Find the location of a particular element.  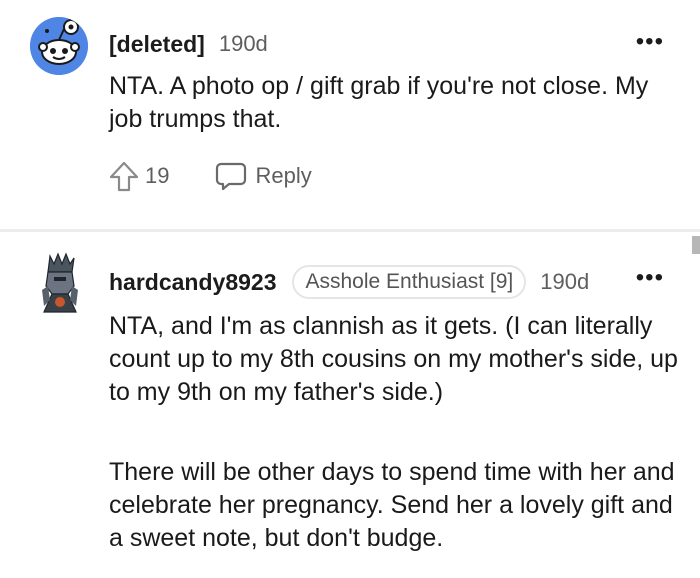

user-flair-badge: Asshole Enthusiast [9] is located at coordinates (409, 282).